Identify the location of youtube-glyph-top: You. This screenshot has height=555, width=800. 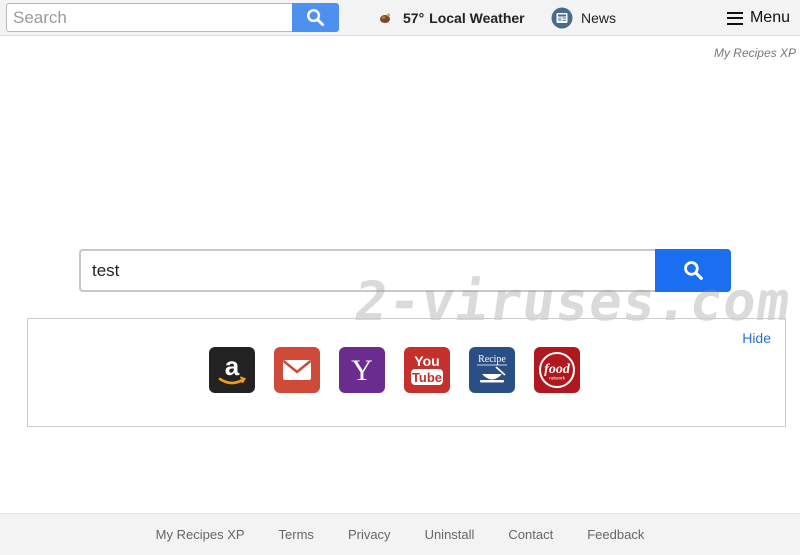
(426, 361).